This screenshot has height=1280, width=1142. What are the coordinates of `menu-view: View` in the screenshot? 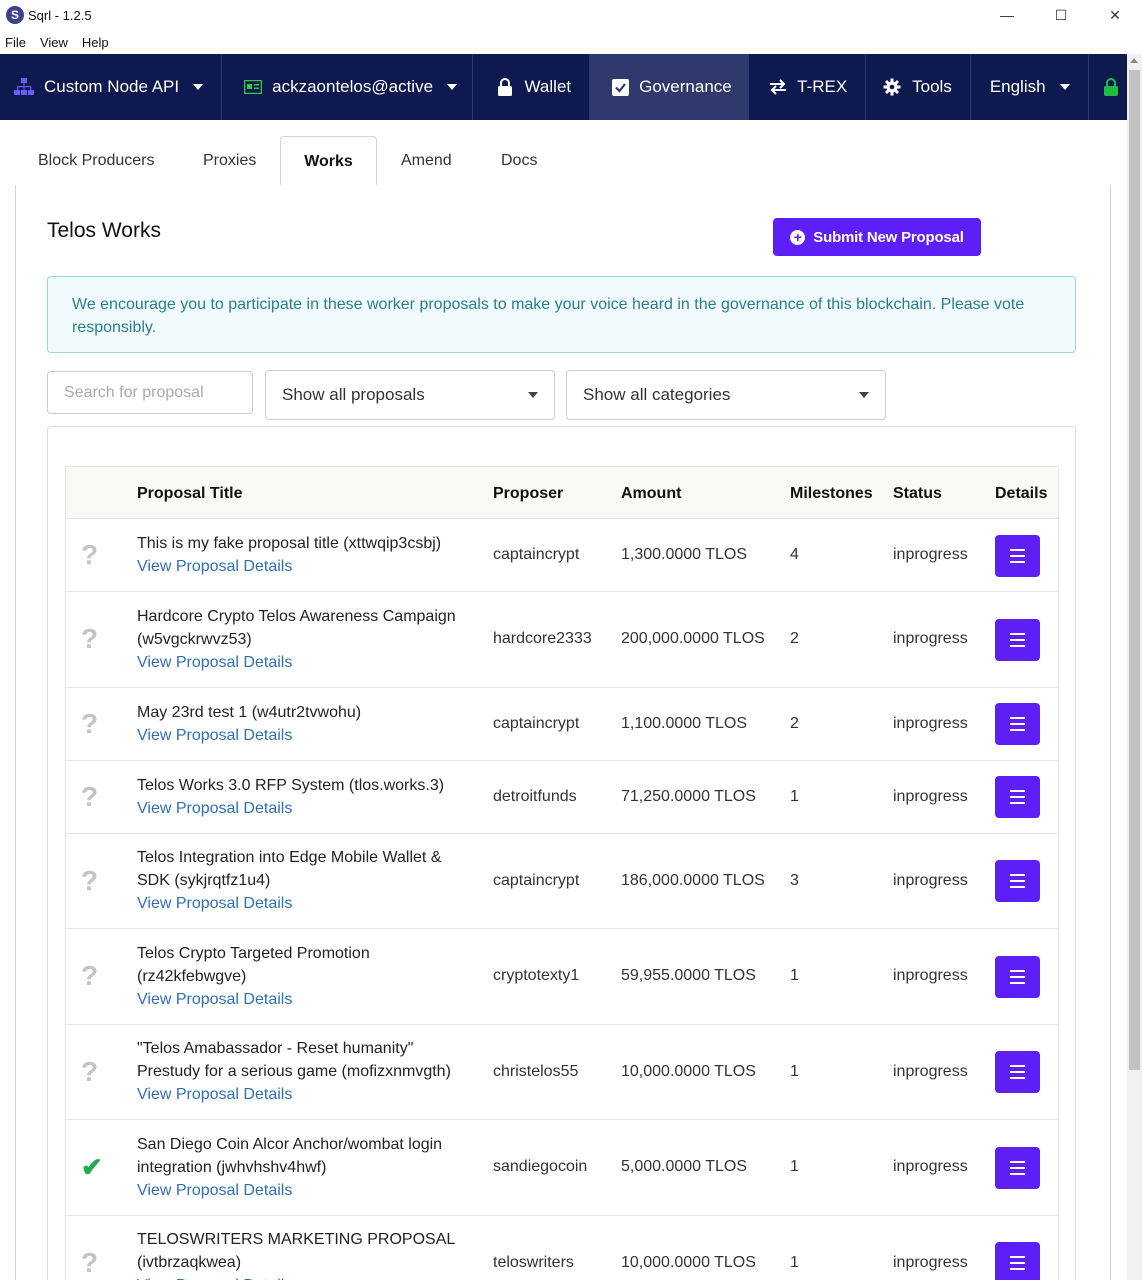 It's located at (54, 42).